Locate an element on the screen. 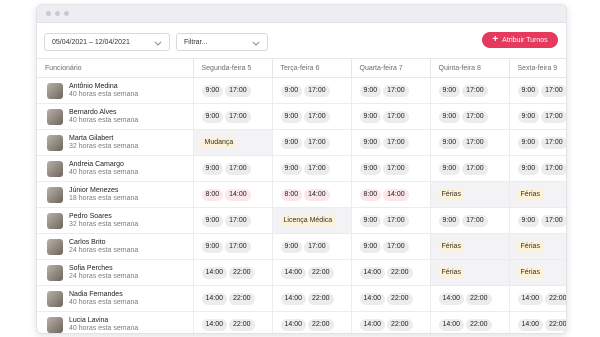  column-header-day: Sexta-feira 9 is located at coordinates (537, 68).